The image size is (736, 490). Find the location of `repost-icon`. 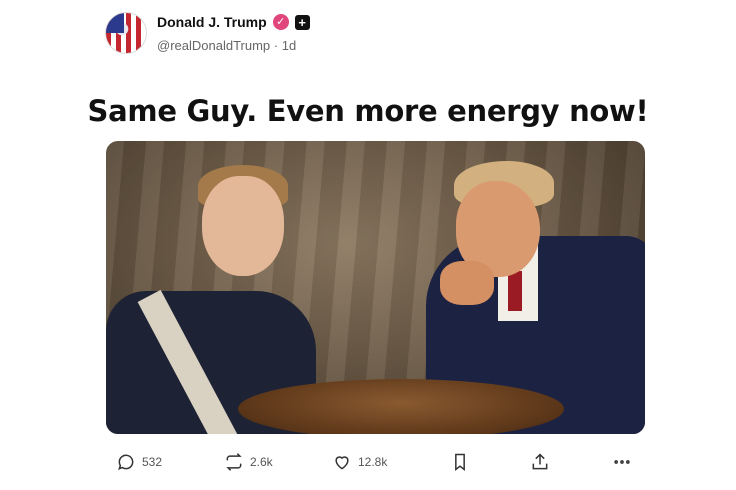

repost-icon is located at coordinates (234, 462).